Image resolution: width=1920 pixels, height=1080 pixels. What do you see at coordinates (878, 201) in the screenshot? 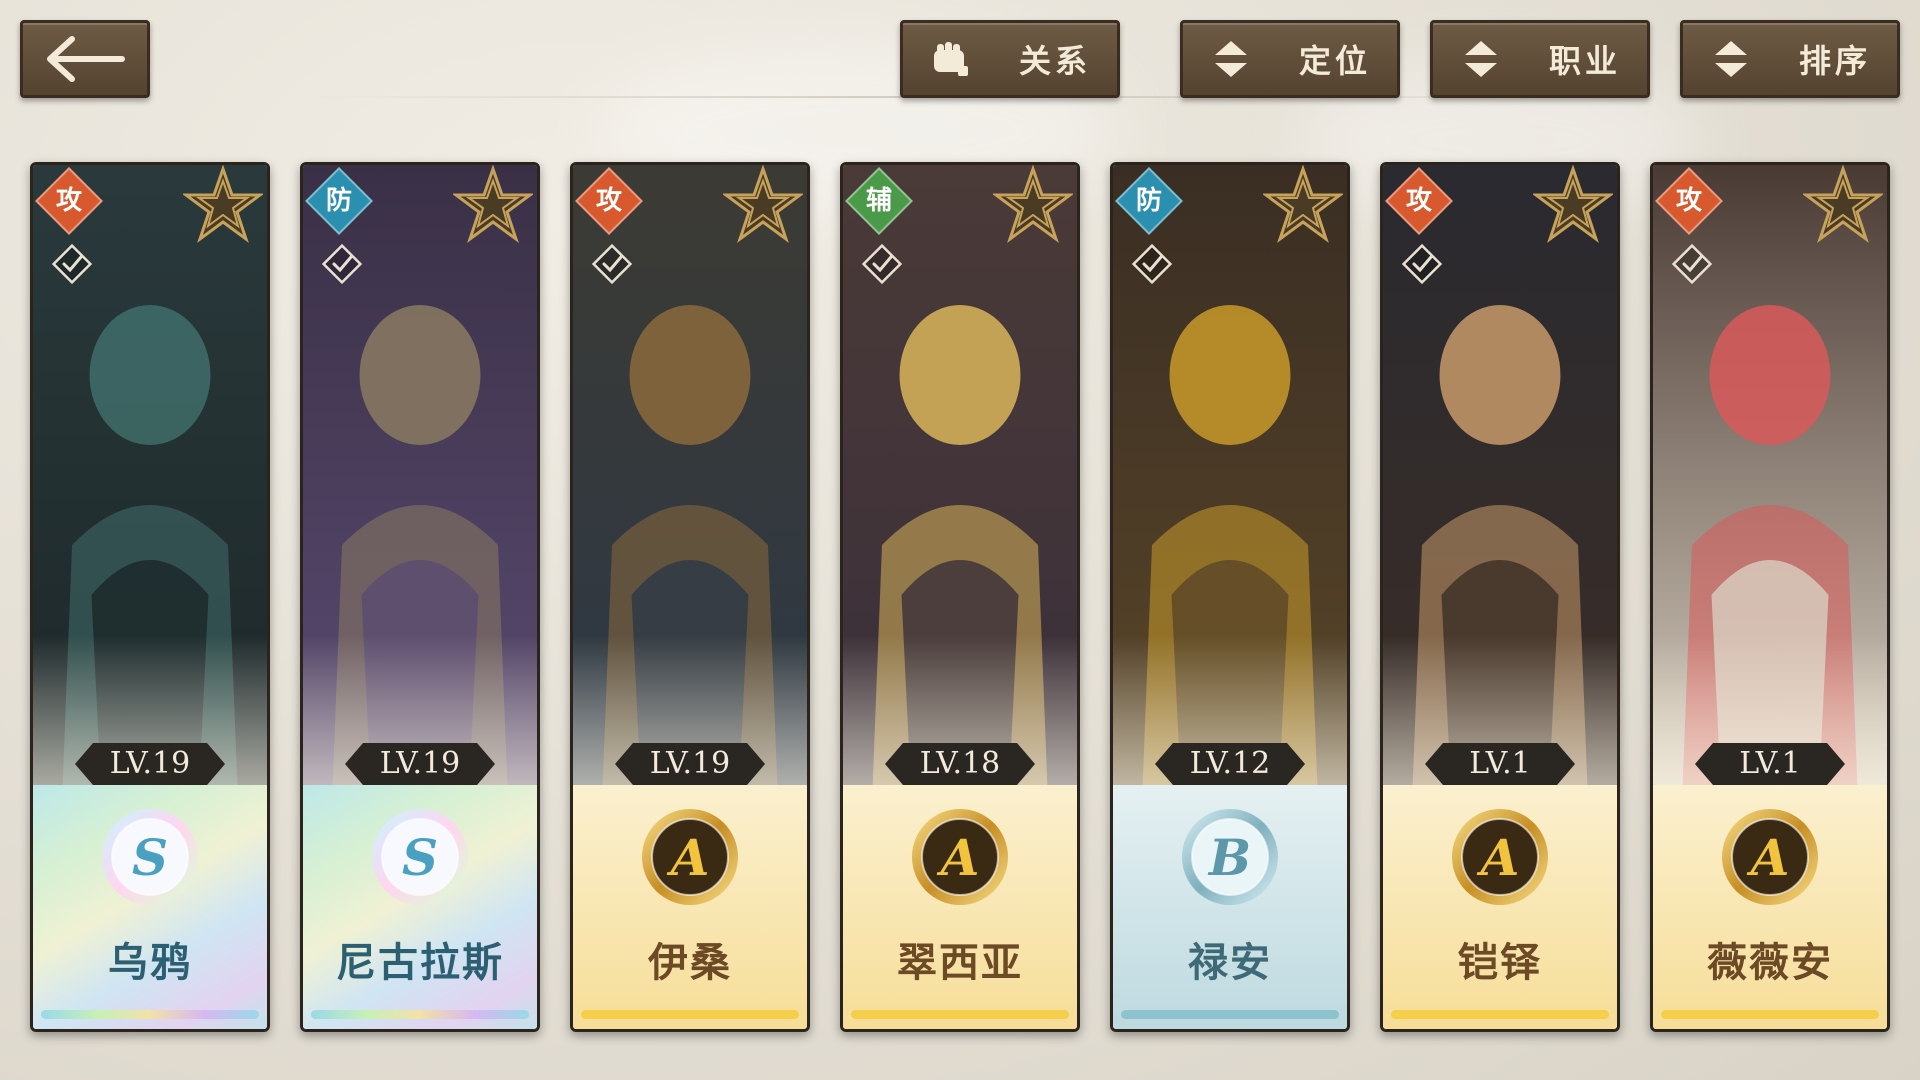
I see `role-label: 辅` at bounding box center [878, 201].